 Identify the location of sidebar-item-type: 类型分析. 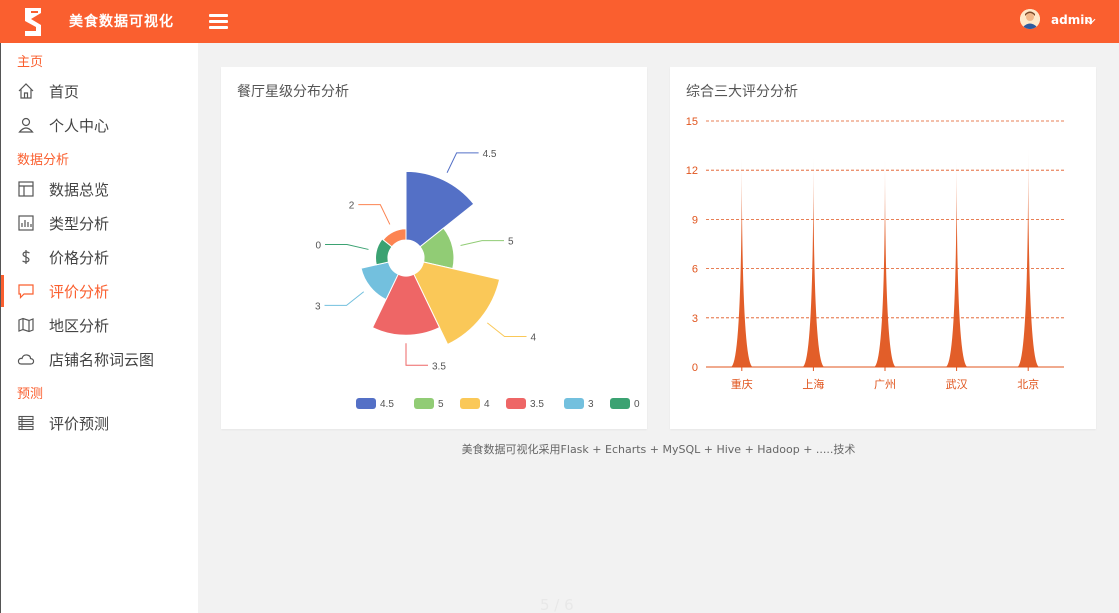
(99, 223).